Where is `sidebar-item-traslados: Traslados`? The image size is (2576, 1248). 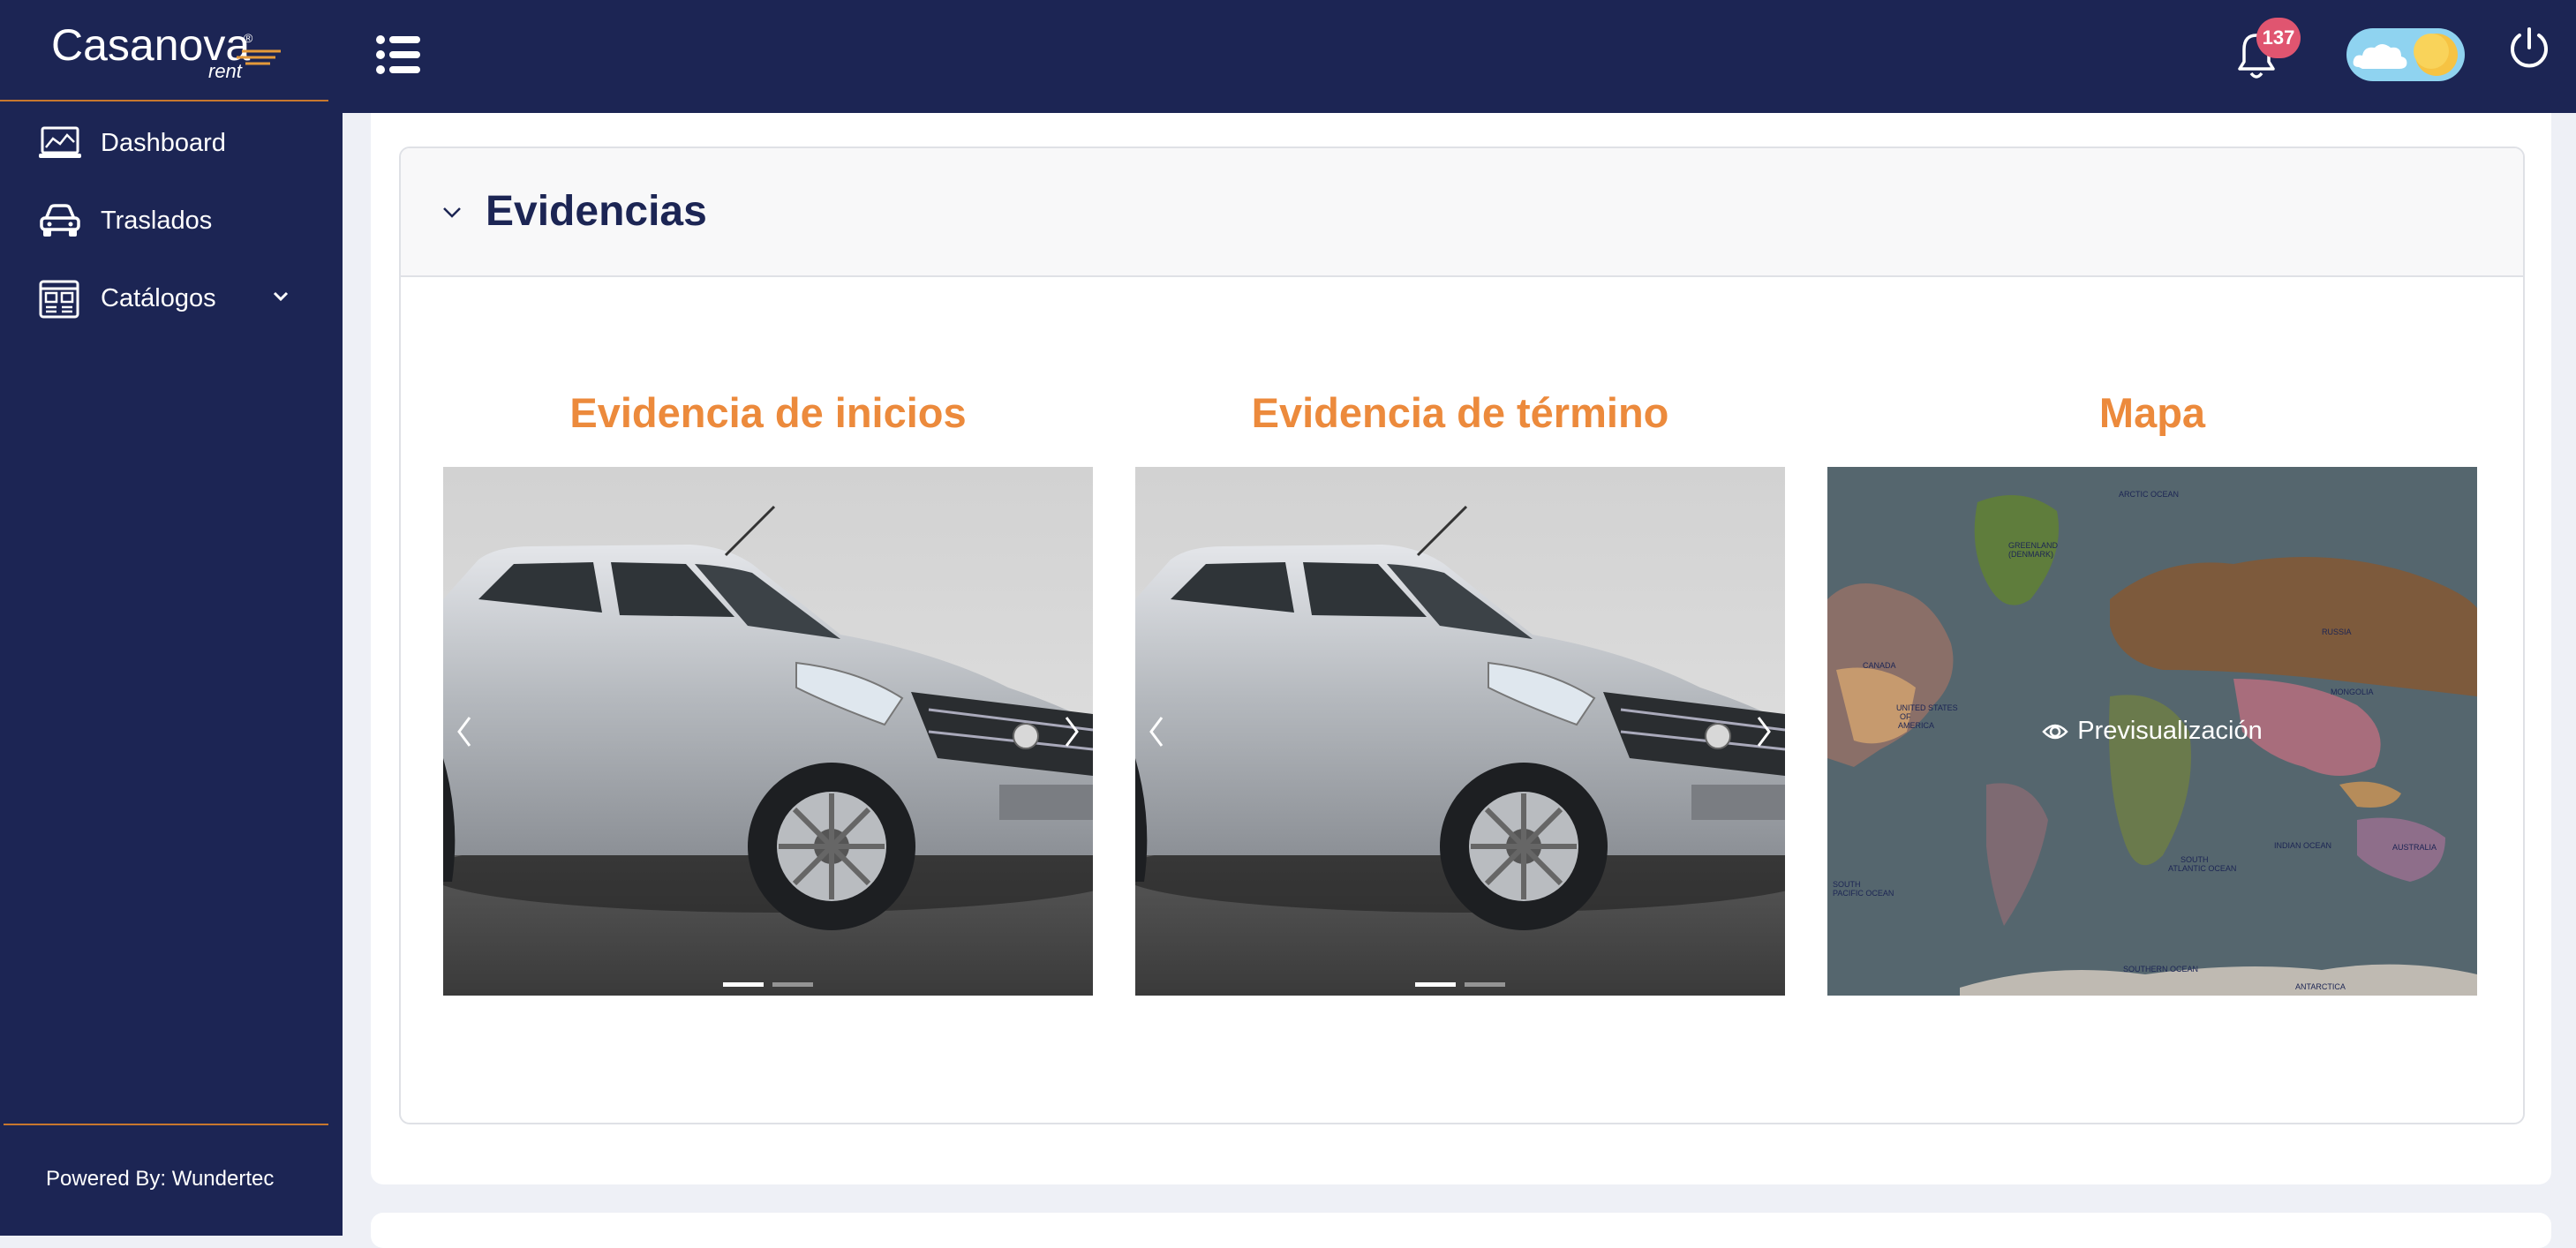
sidebar-item-traslados: Traslados is located at coordinates (176, 220).